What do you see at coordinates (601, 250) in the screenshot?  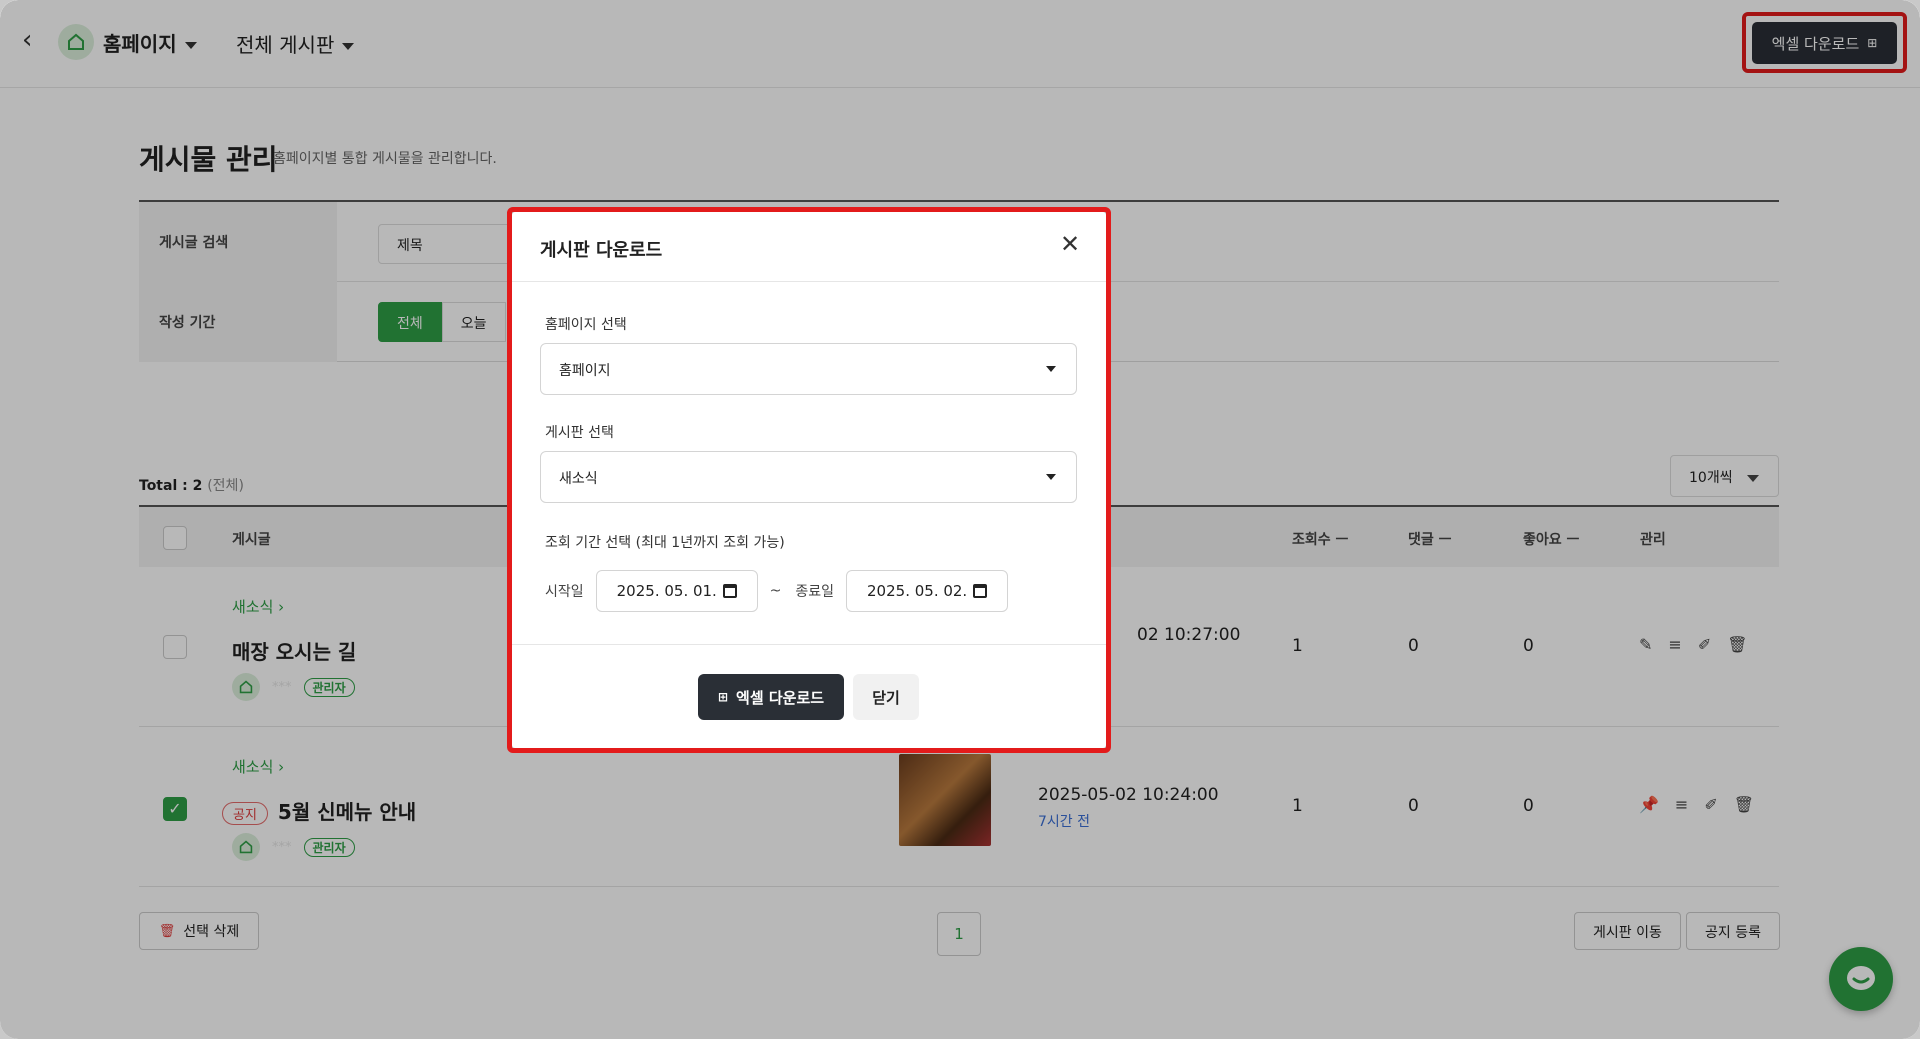 I see `modal-title: 게시판 다운로드` at bounding box center [601, 250].